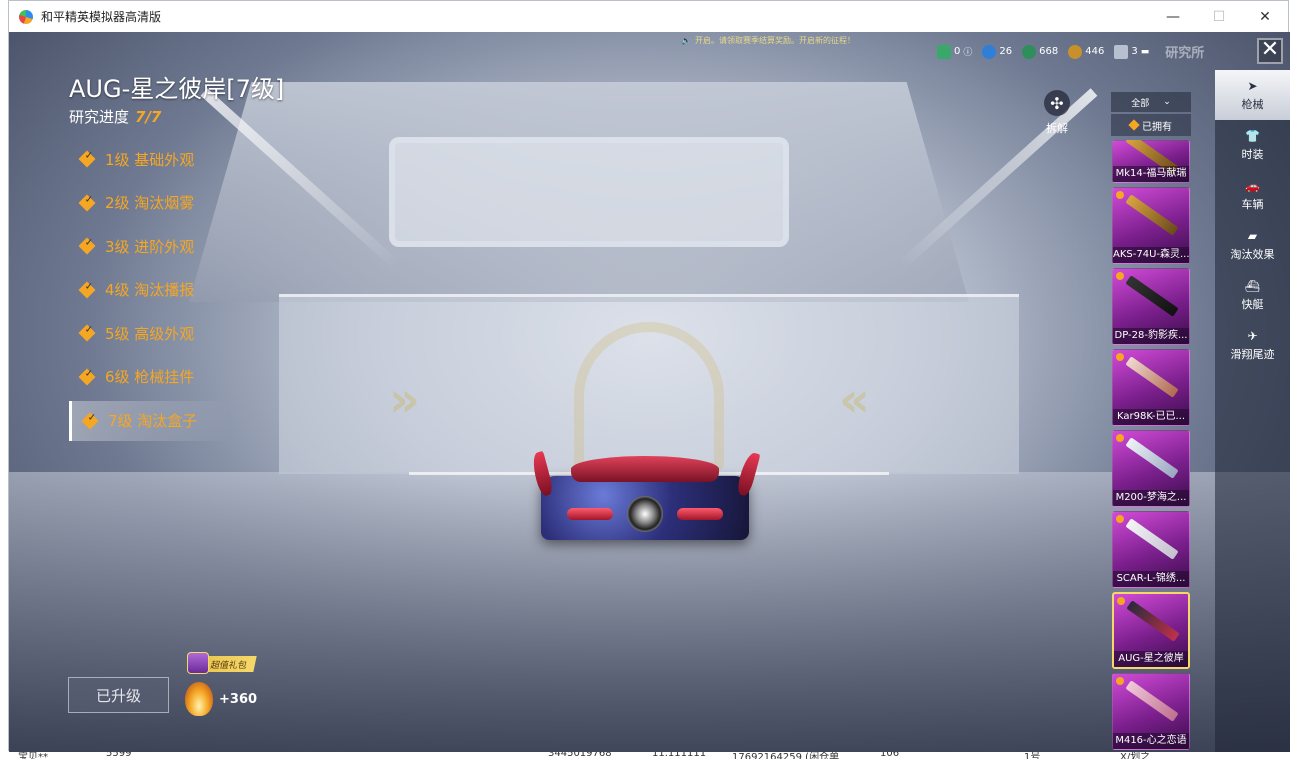 This screenshot has width=1296, height=759. Describe the element at coordinates (1252, 85) in the screenshot. I see `gun-icon: ➤` at that location.